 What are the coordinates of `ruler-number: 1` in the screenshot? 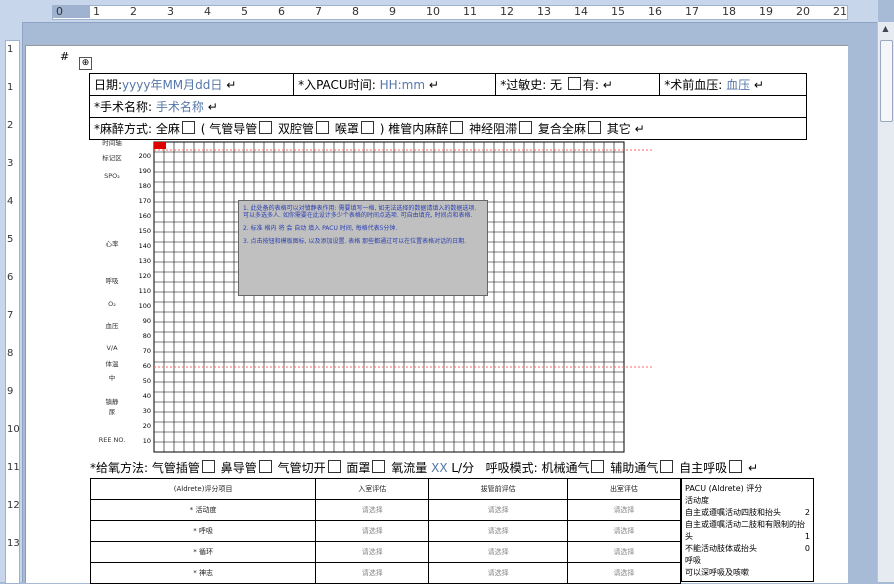 It's located at (96, 11).